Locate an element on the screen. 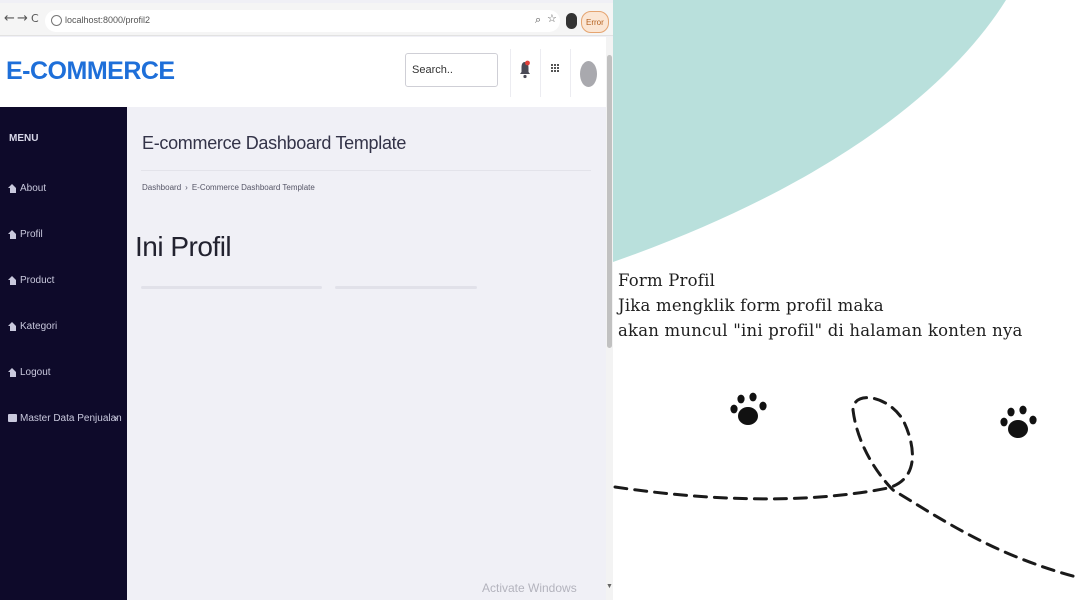  folder-icon is located at coordinates (12, 418).